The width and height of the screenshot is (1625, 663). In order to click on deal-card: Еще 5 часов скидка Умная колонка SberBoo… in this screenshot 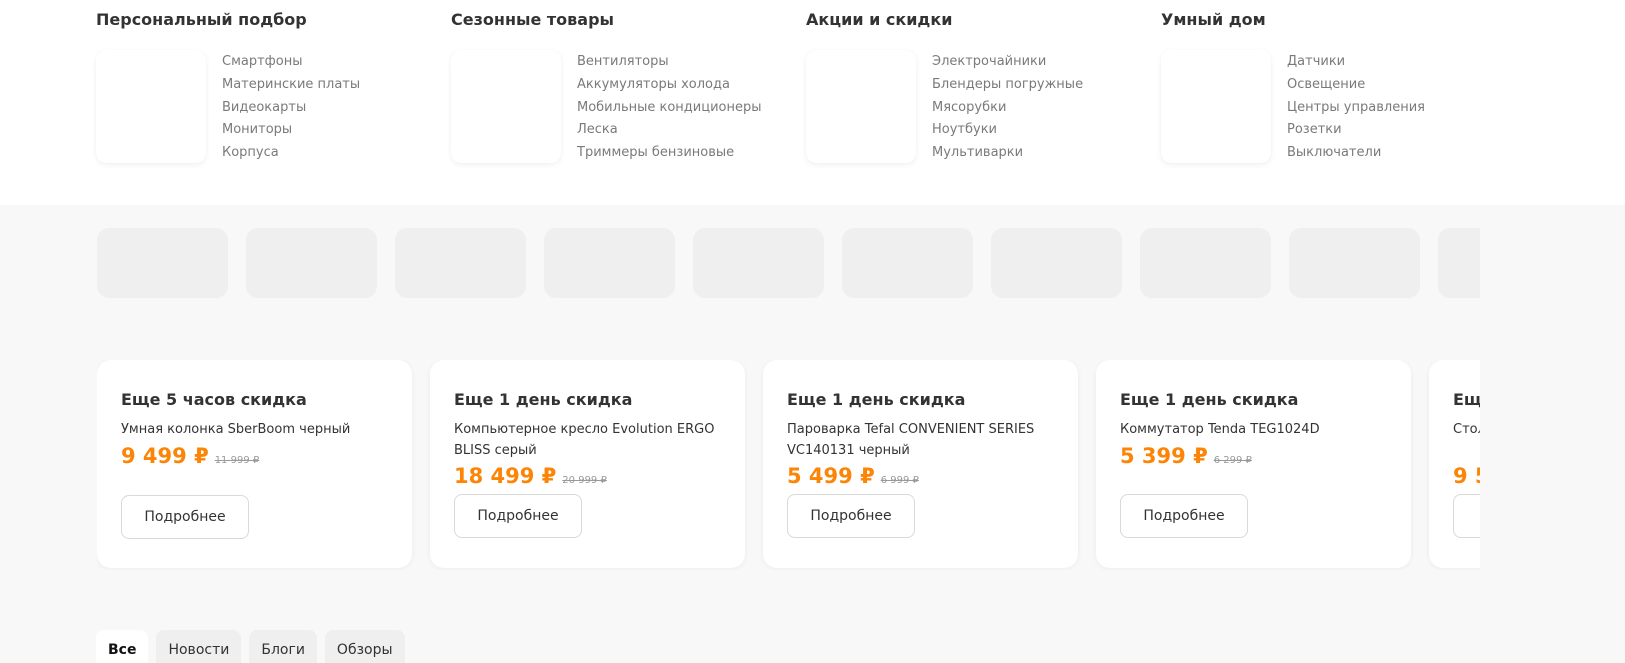, I will do `click(254, 464)`.